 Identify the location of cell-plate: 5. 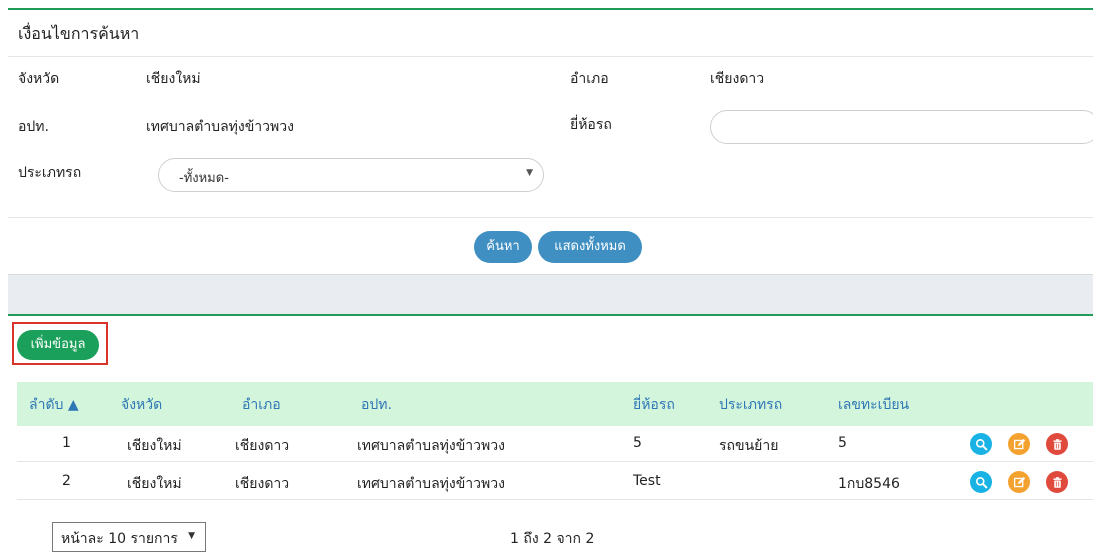
(842, 443).